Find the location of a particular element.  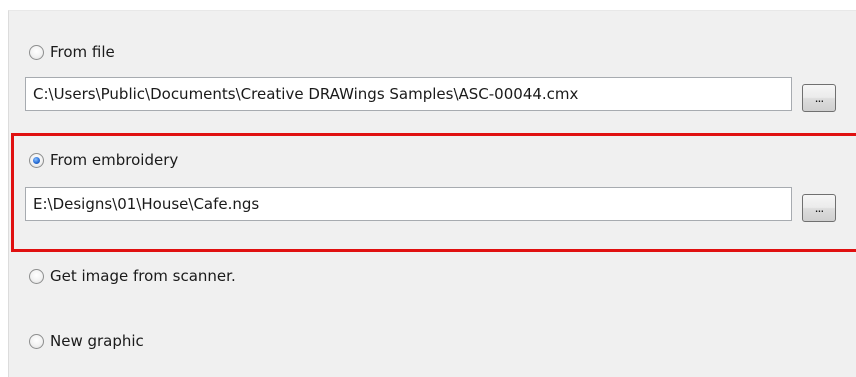

radio-from-scanner: Get image from scanner. is located at coordinates (132, 276).